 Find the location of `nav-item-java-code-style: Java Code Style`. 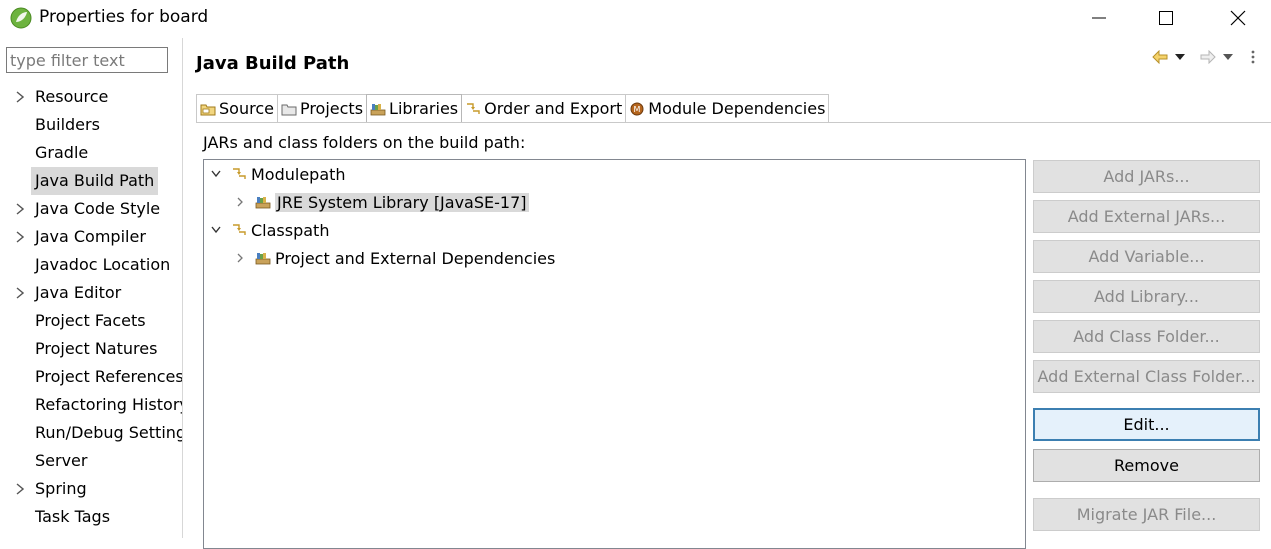

nav-item-java-code-style: Java Code Style is located at coordinates (91, 209).